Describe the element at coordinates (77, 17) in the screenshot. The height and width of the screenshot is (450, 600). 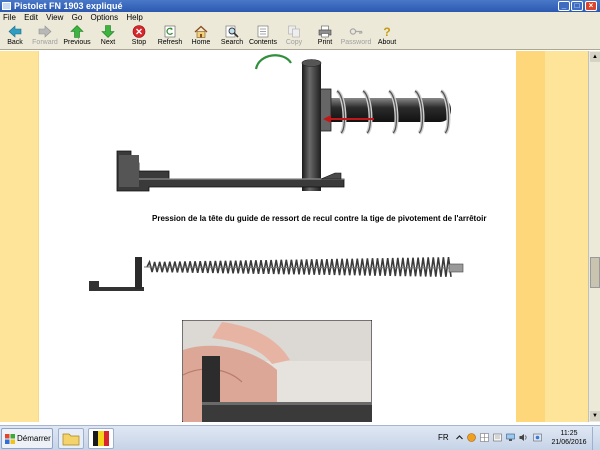
I see `menu-go: Go` at that location.